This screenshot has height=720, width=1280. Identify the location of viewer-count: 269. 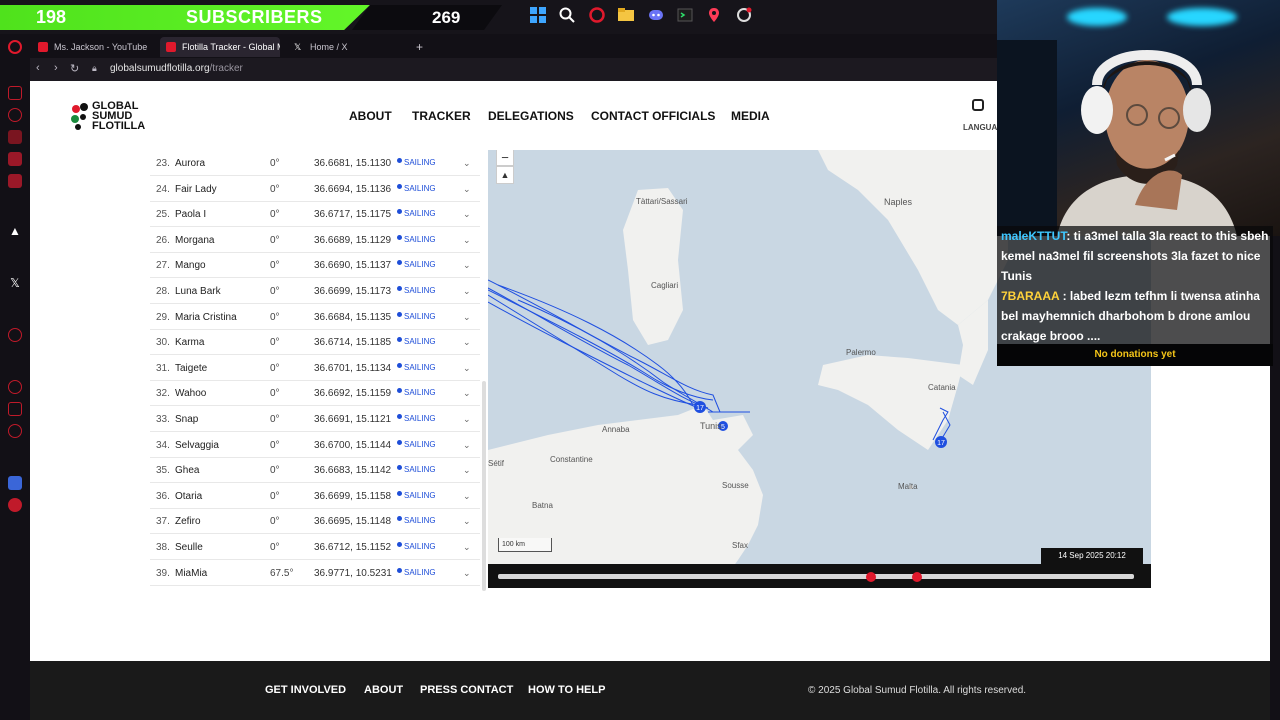
(446, 17).